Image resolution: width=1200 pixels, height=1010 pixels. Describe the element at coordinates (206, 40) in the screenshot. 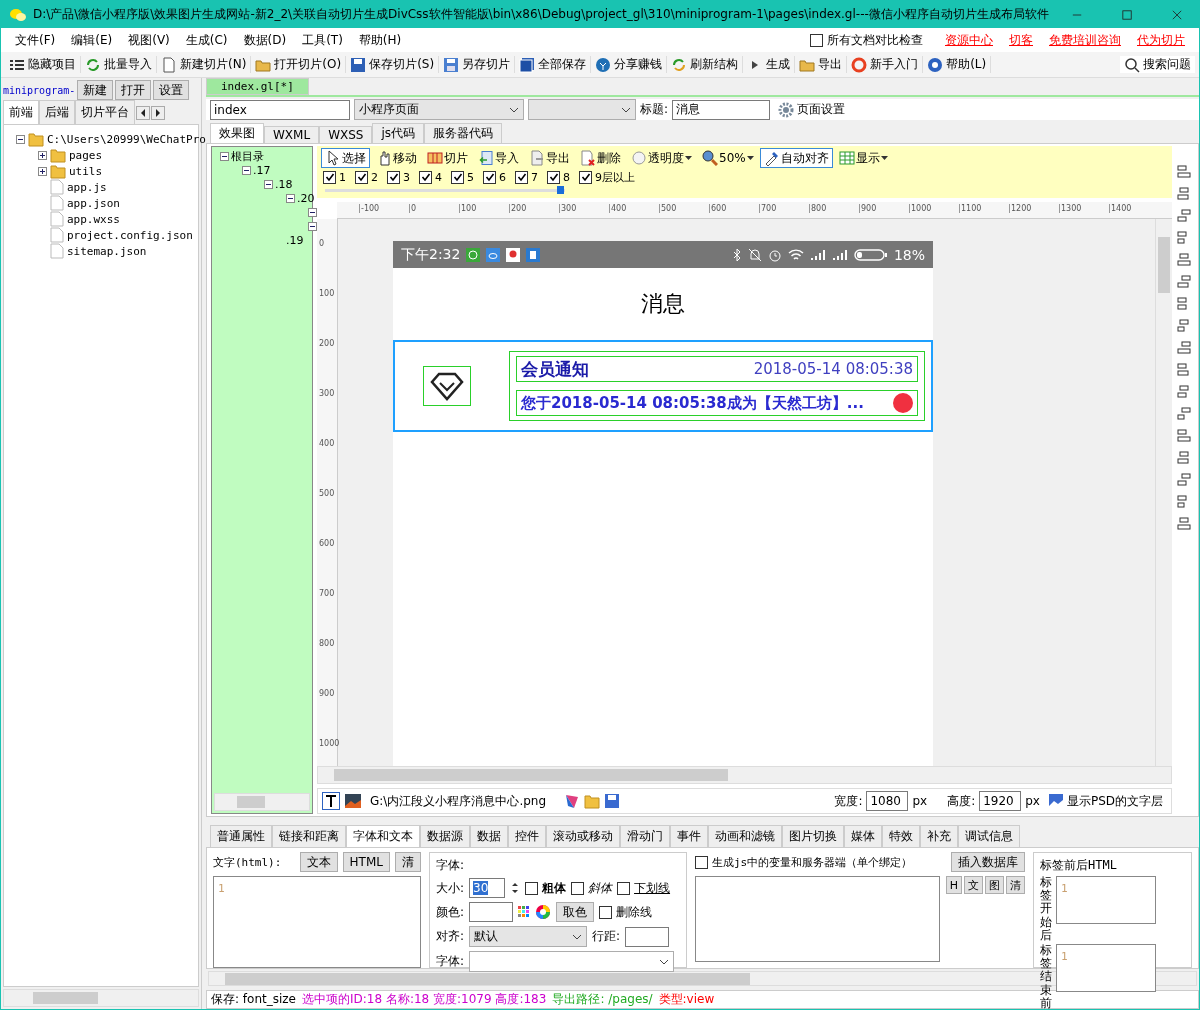

I see `menu-item: 生成(C)` at that location.